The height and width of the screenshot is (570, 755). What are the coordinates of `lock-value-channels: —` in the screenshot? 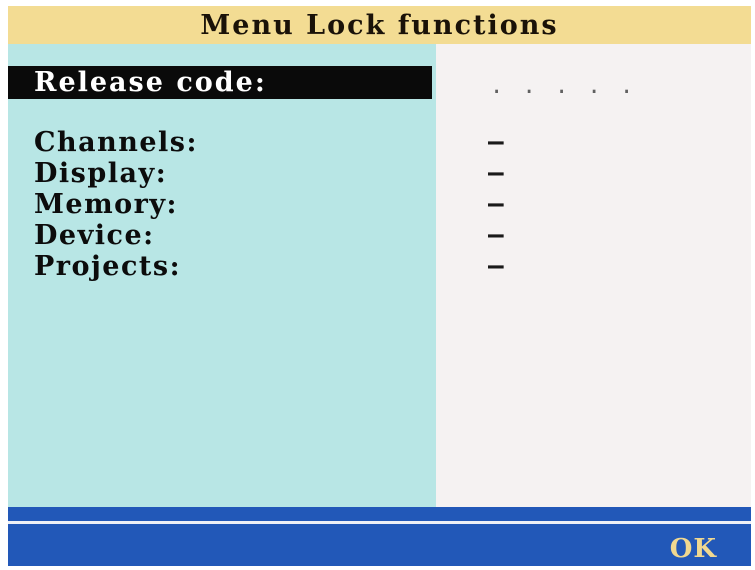 It's located at (496, 142).